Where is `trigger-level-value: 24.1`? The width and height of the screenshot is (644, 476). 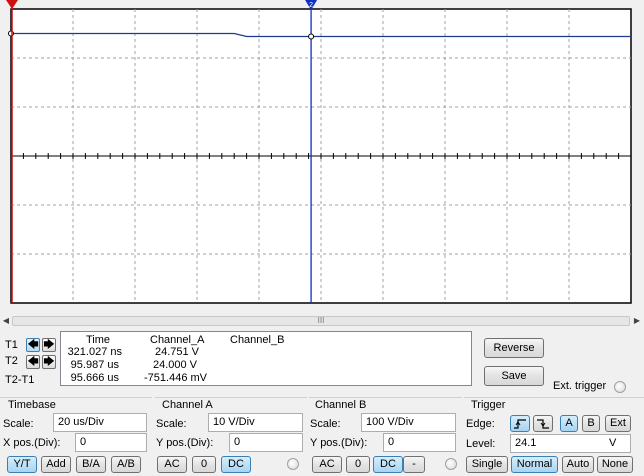
trigger-level-value: 24.1 is located at coordinates (526, 443).